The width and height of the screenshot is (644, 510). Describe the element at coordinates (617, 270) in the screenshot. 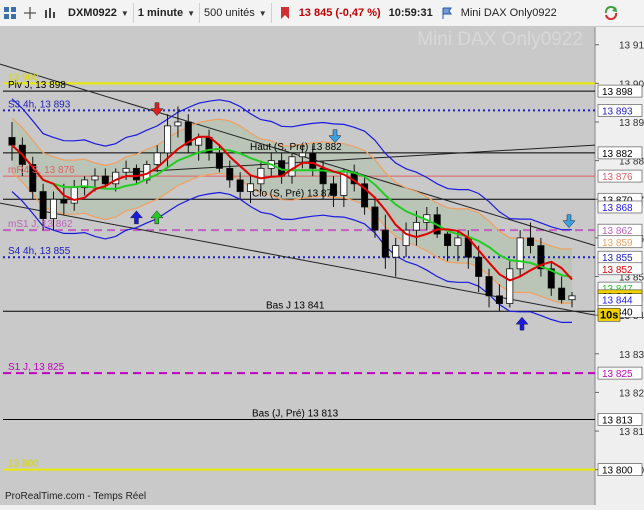

I see `price-axis-box-label: 13 852` at that location.